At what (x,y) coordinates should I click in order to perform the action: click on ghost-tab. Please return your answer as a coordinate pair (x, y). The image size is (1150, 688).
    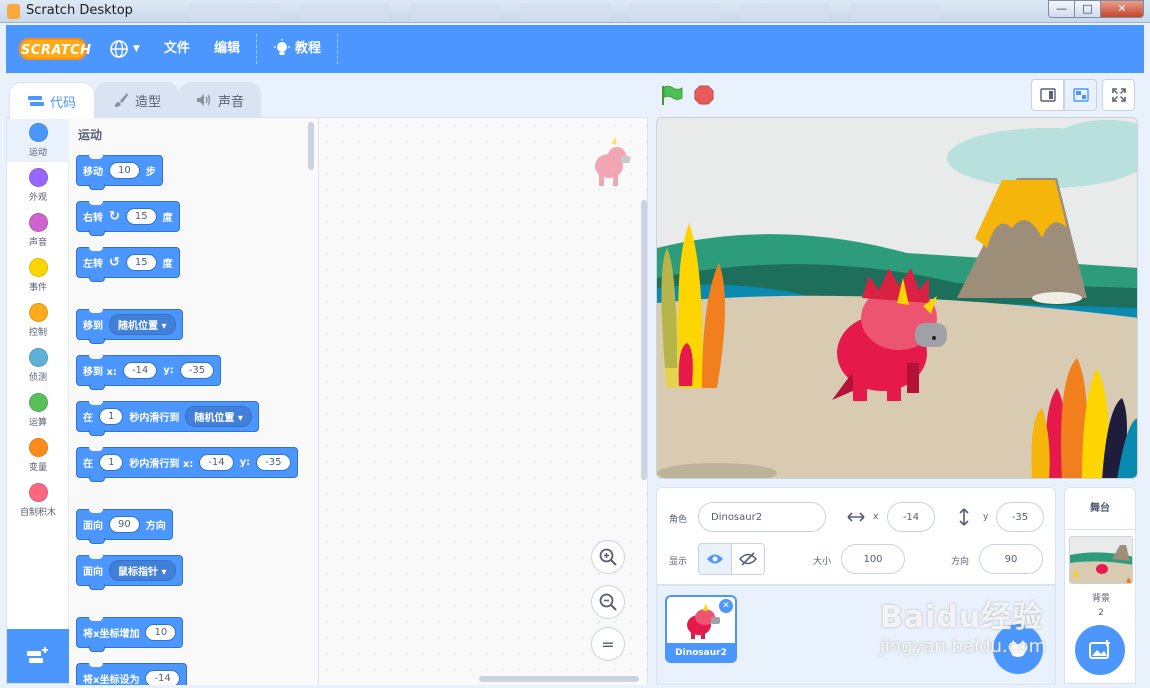
    Looking at the image, I should click on (345, 11).